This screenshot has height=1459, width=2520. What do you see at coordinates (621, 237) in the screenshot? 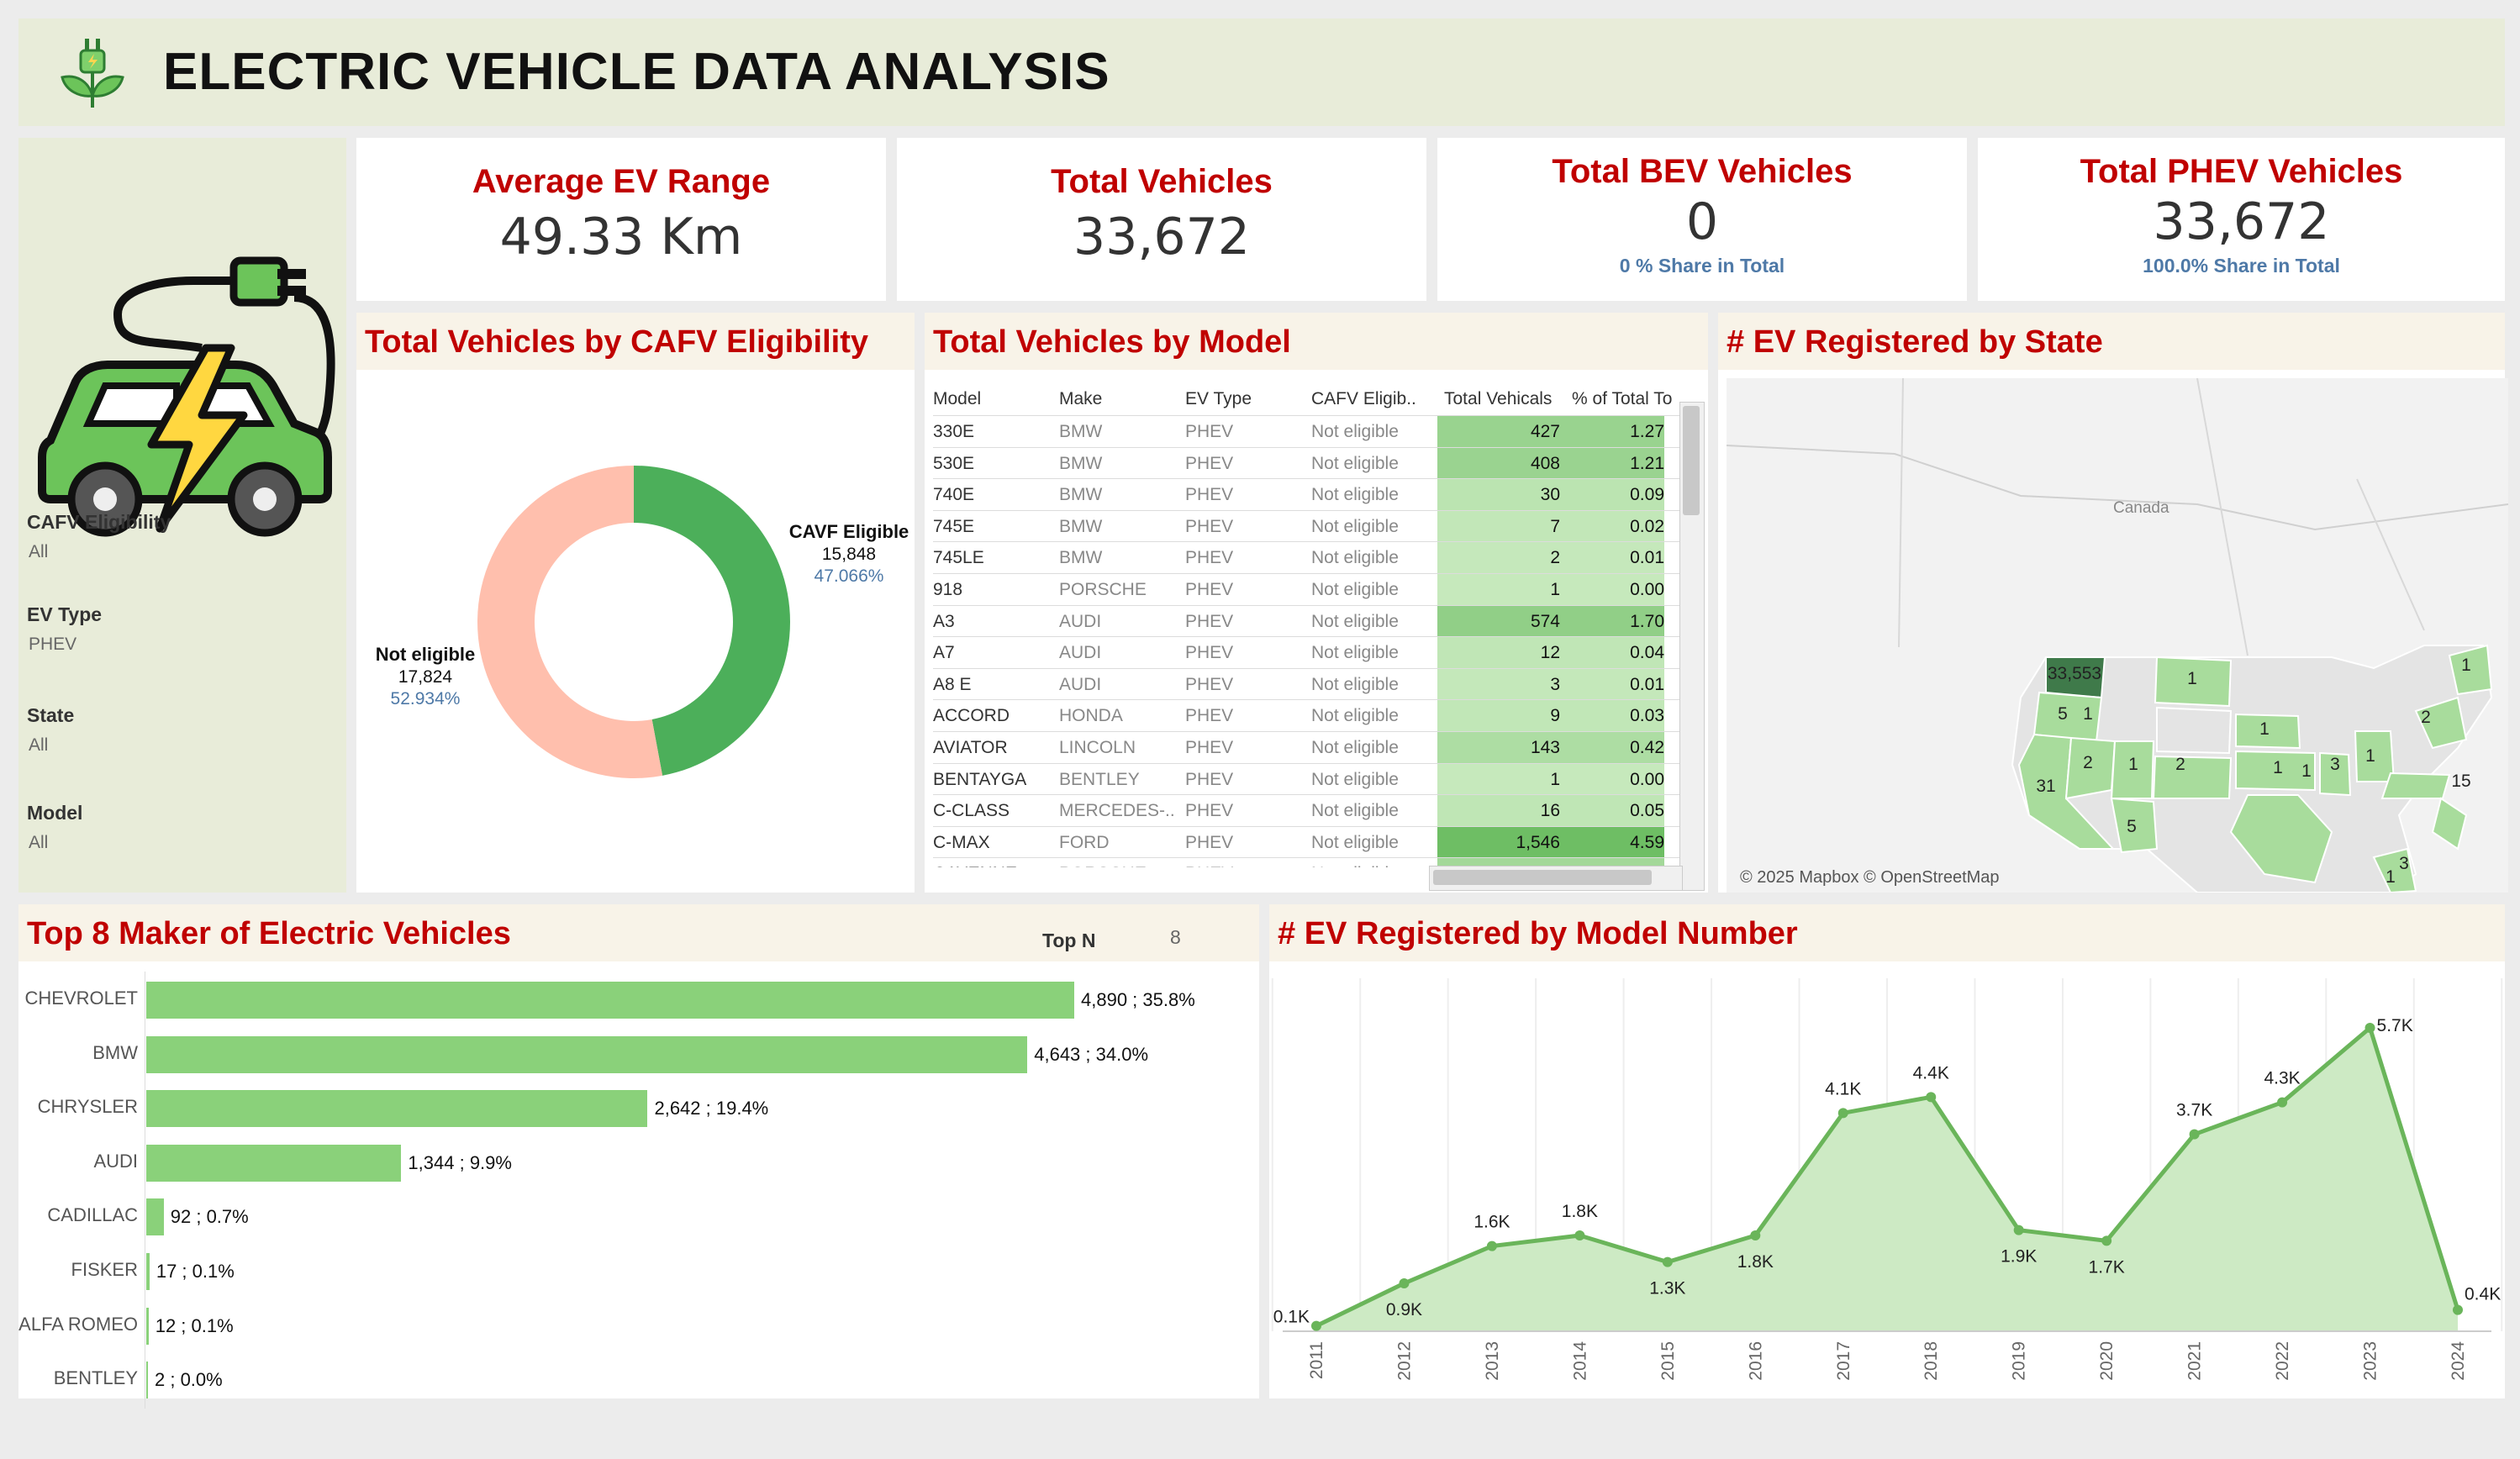
I see `kpi-value: 49.33 Km` at bounding box center [621, 237].